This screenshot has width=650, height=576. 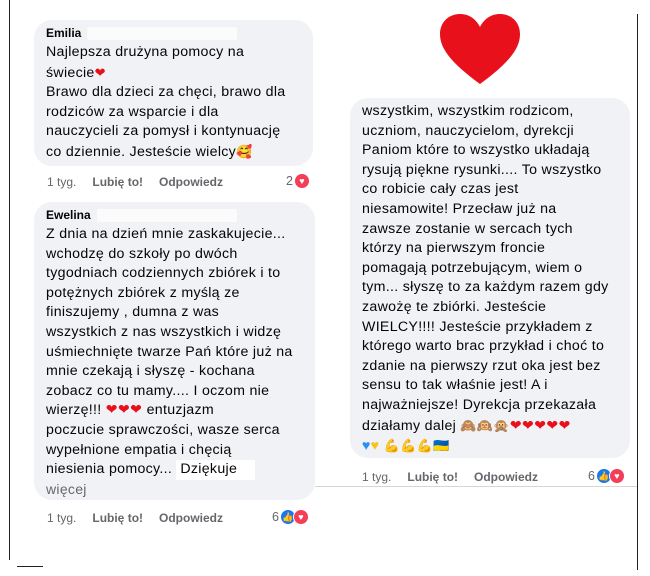 What do you see at coordinates (476, 486) in the screenshot?
I see `divider` at bounding box center [476, 486].